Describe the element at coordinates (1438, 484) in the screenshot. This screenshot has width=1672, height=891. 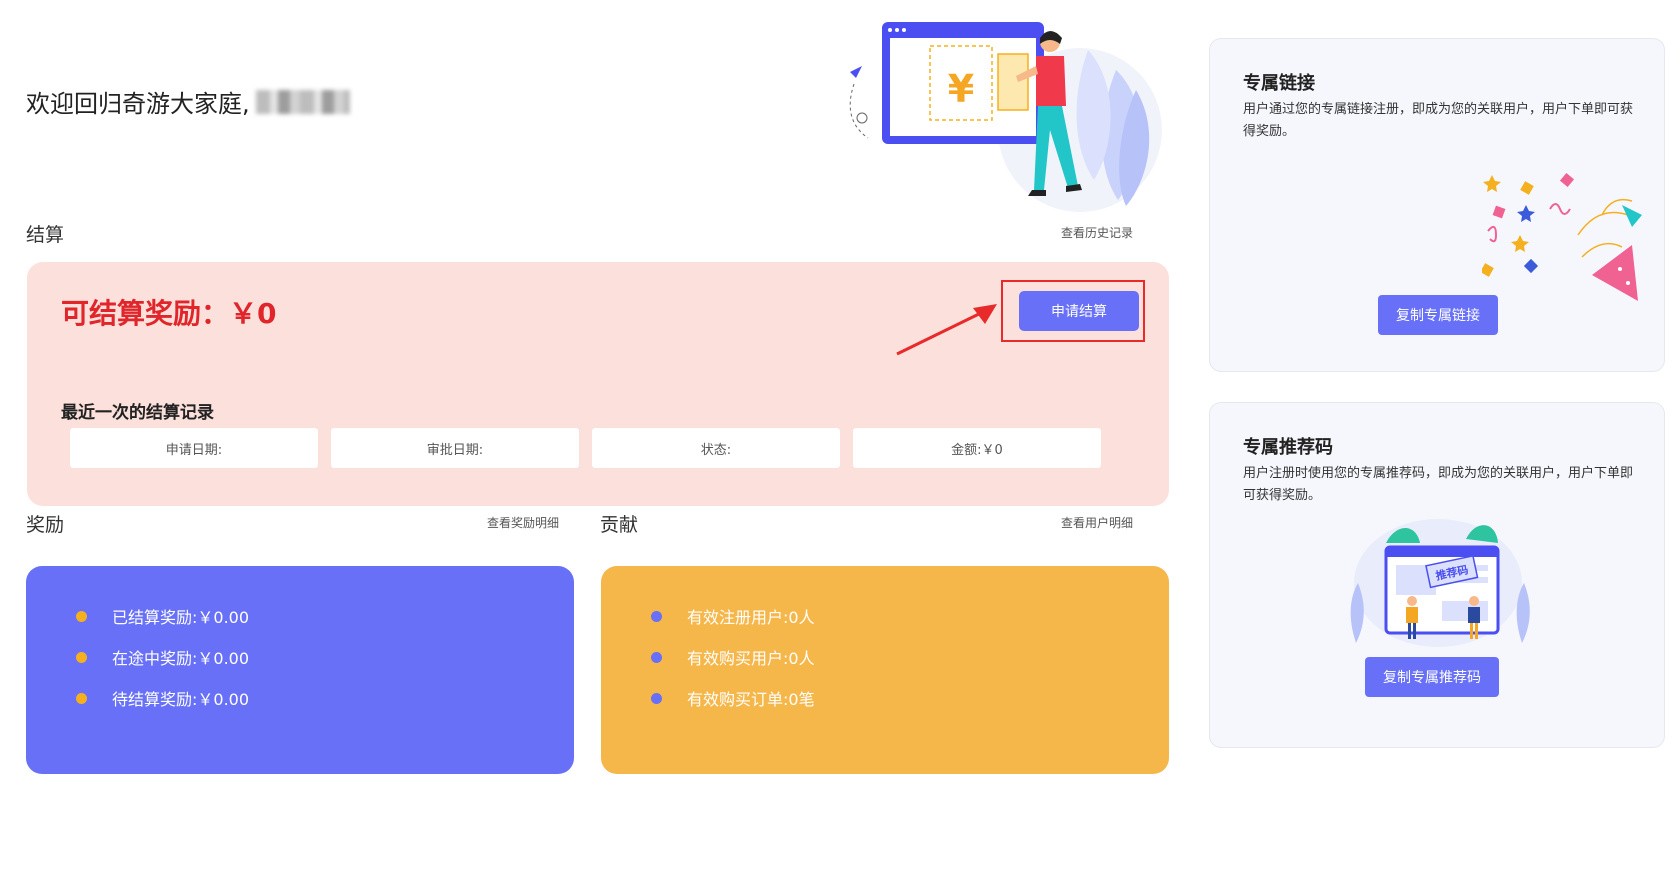
I see `referral-code-description: 用户注册时使用您的专属推荐码，即成为您的关联用户，用户下单即可获得奖励。` at that location.